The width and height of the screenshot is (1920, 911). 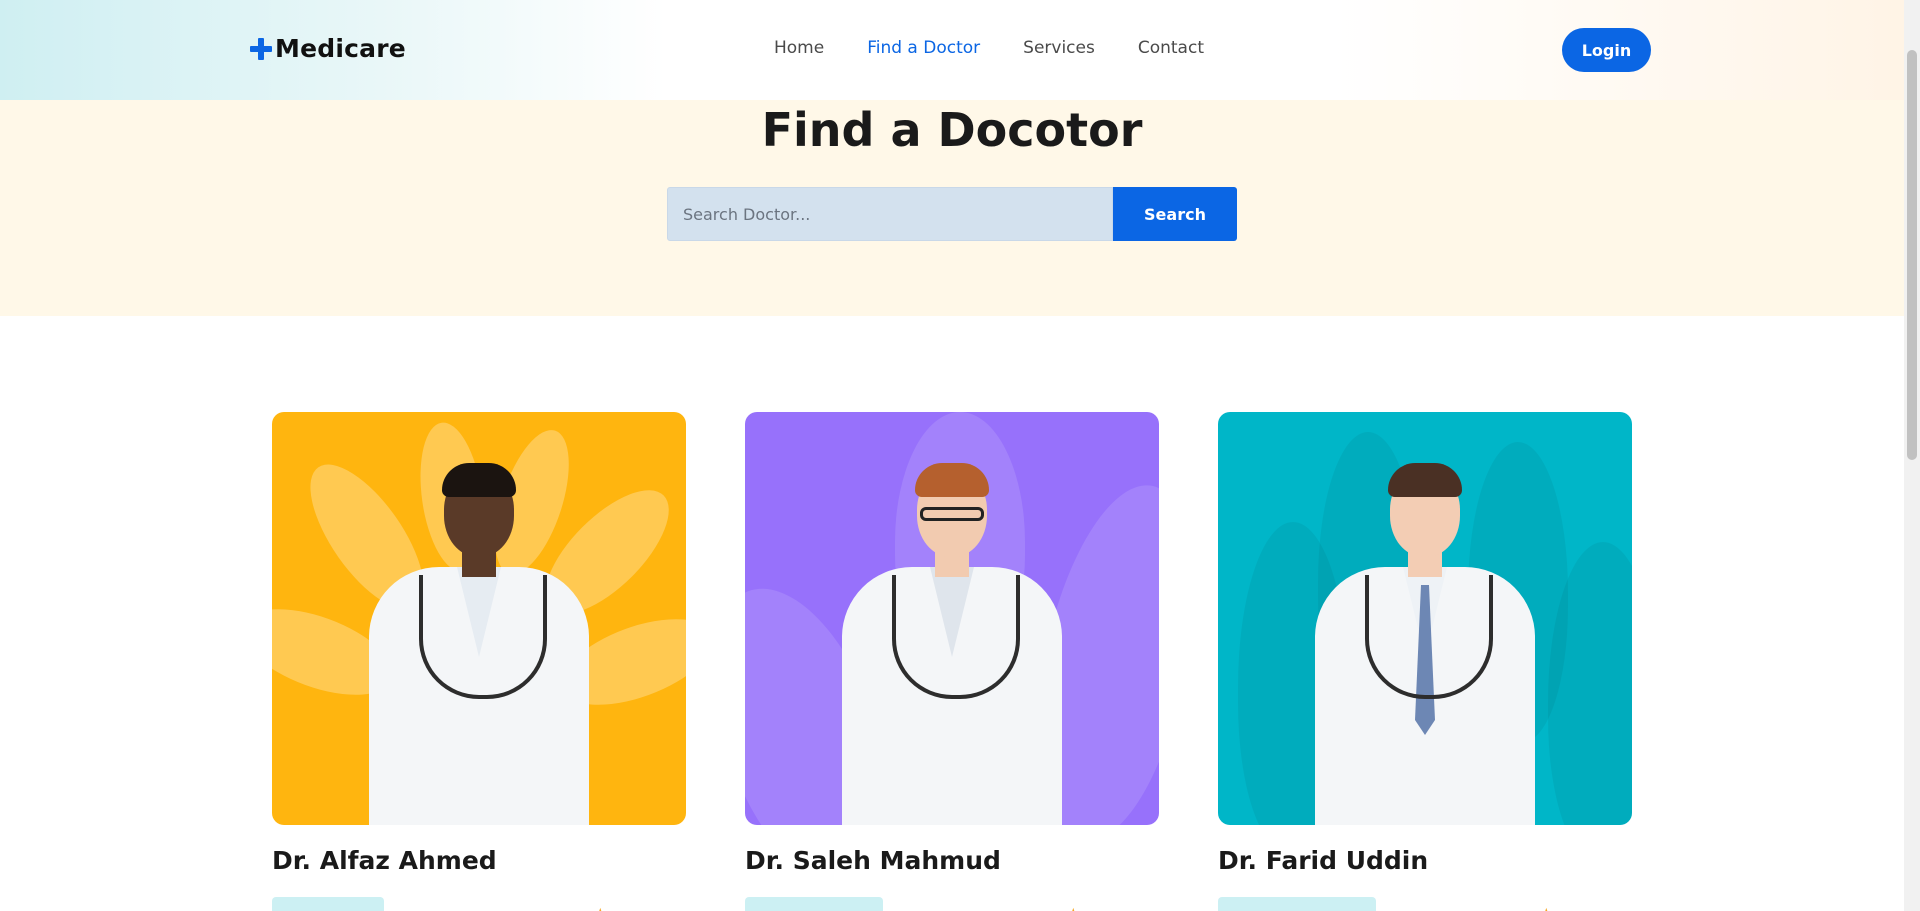 What do you see at coordinates (340, 48) in the screenshot?
I see `logo-text: Medicare` at bounding box center [340, 48].